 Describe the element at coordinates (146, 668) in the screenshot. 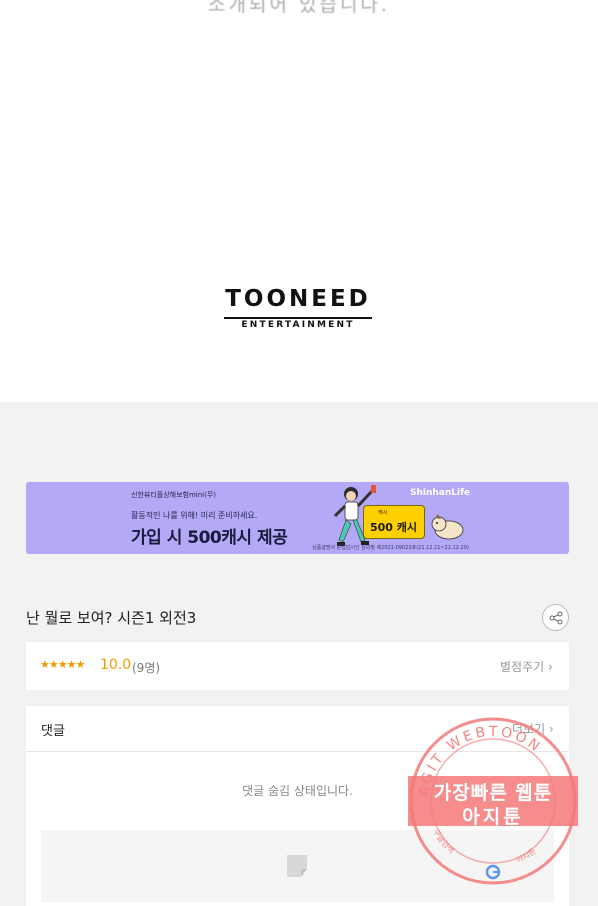

I see `rating-count: (9명)` at that location.